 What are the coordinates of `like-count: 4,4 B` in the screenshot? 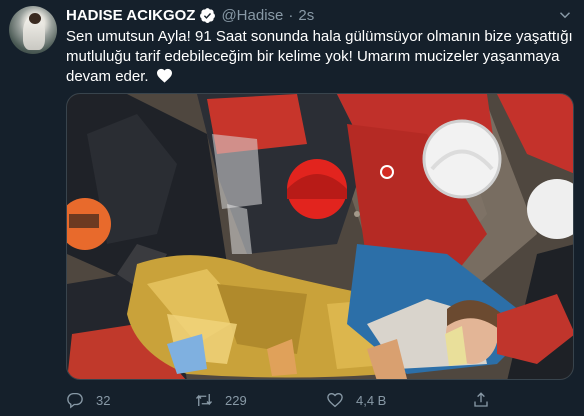 It's located at (371, 400).